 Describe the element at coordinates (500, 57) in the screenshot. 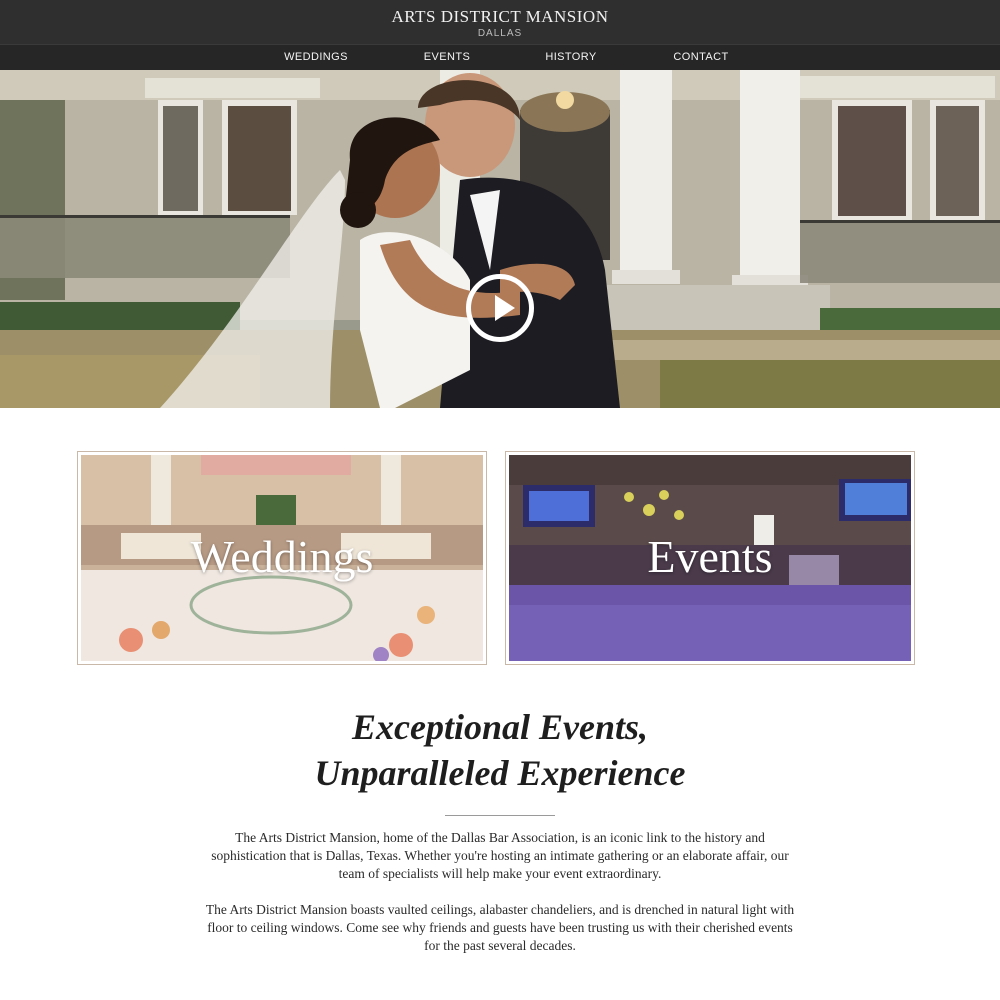

I see `main-nav: WEDDINGS EVENTS HISTORY CONTACT` at that location.